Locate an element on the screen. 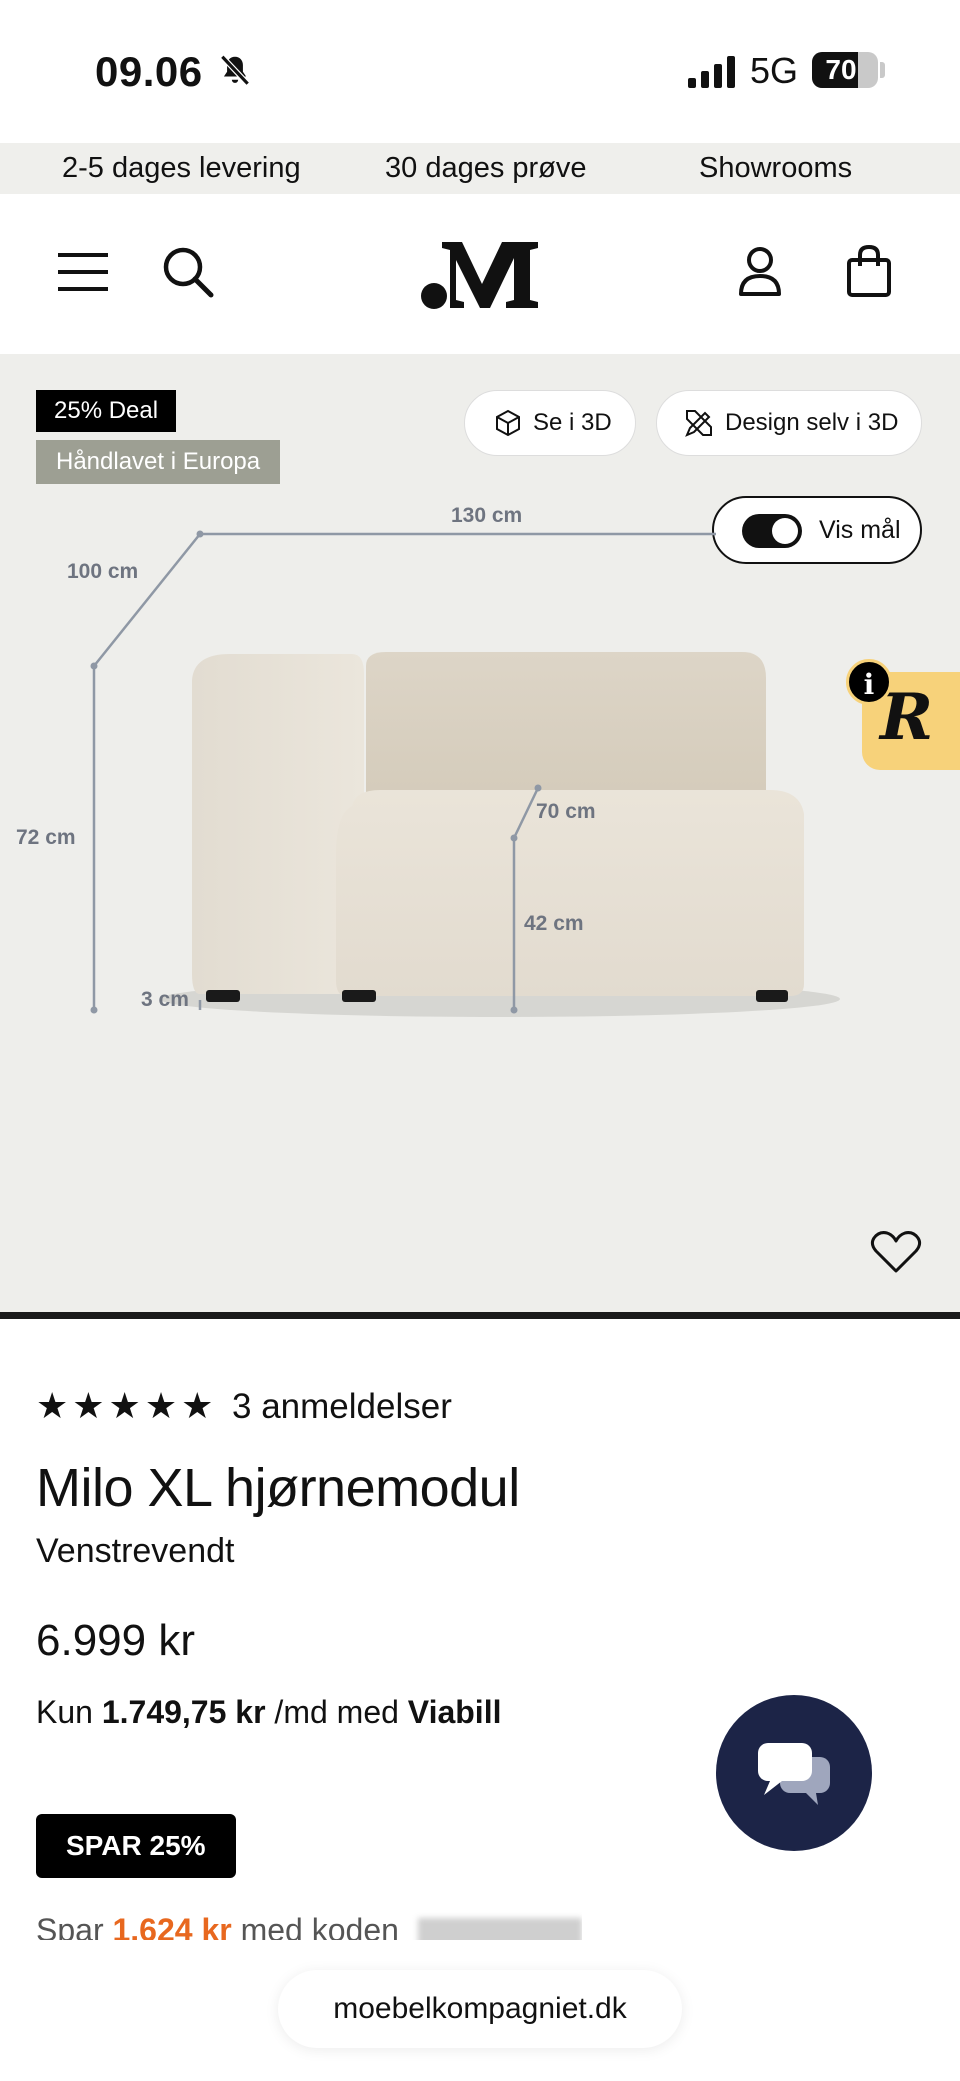  financing-mid: /md med is located at coordinates (336, 1712).